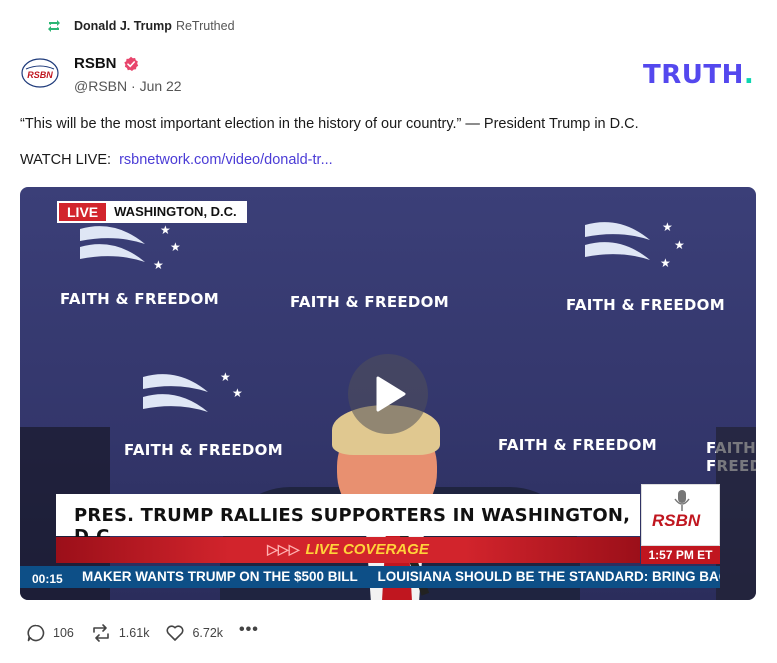 This screenshot has height=663, width=777. I want to click on video-timecode: 00:15, so click(47, 579).